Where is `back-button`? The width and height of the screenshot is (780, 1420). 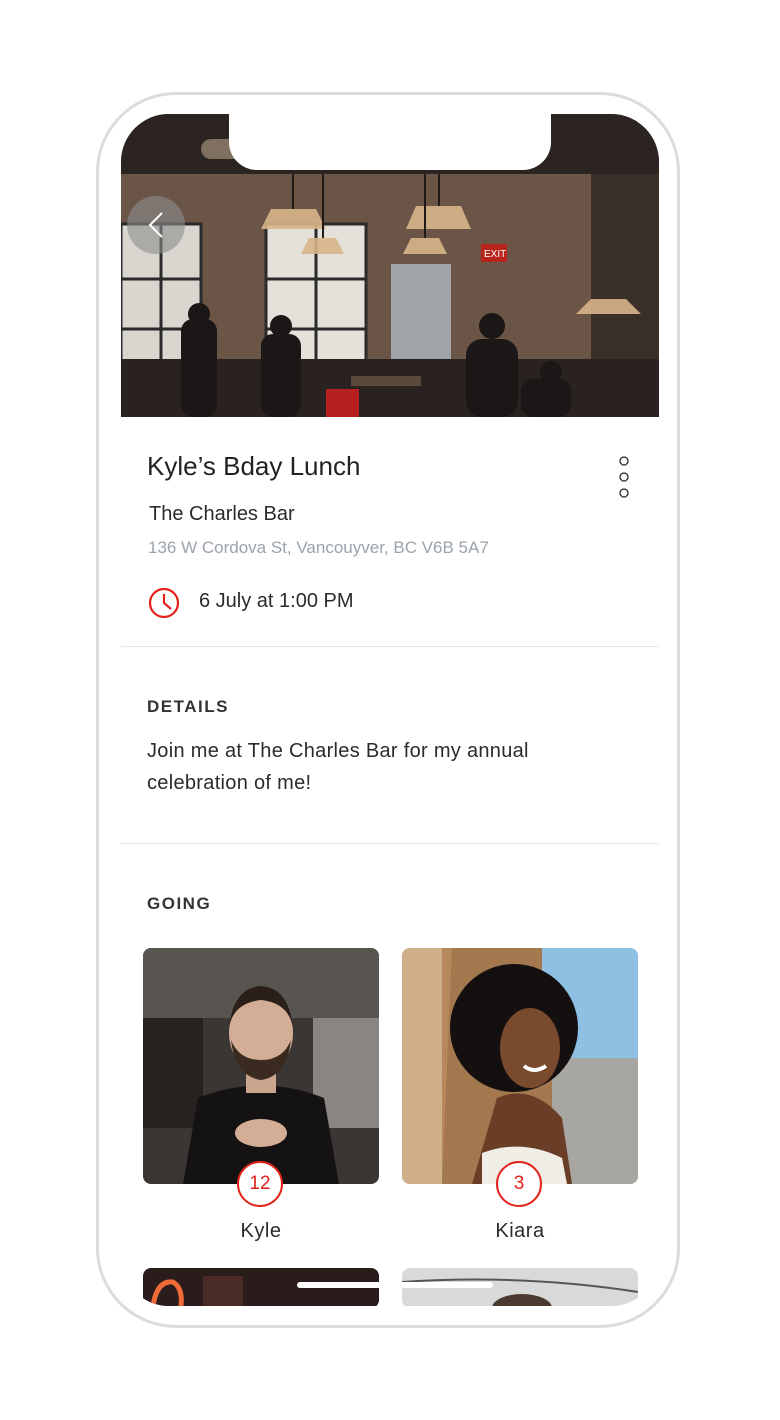 back-button is located at coordinates (156, 225).